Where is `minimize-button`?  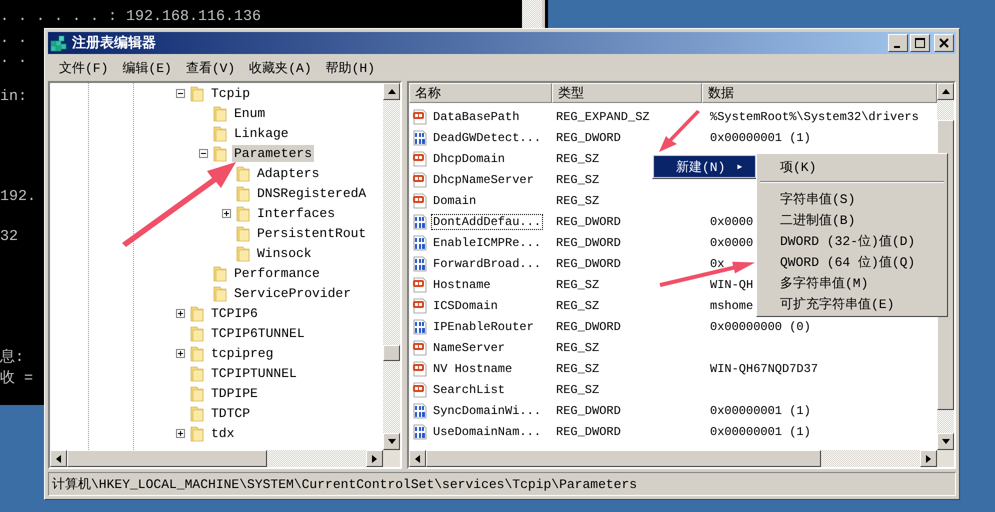 minimize-button is located at coordinates (898, 43).